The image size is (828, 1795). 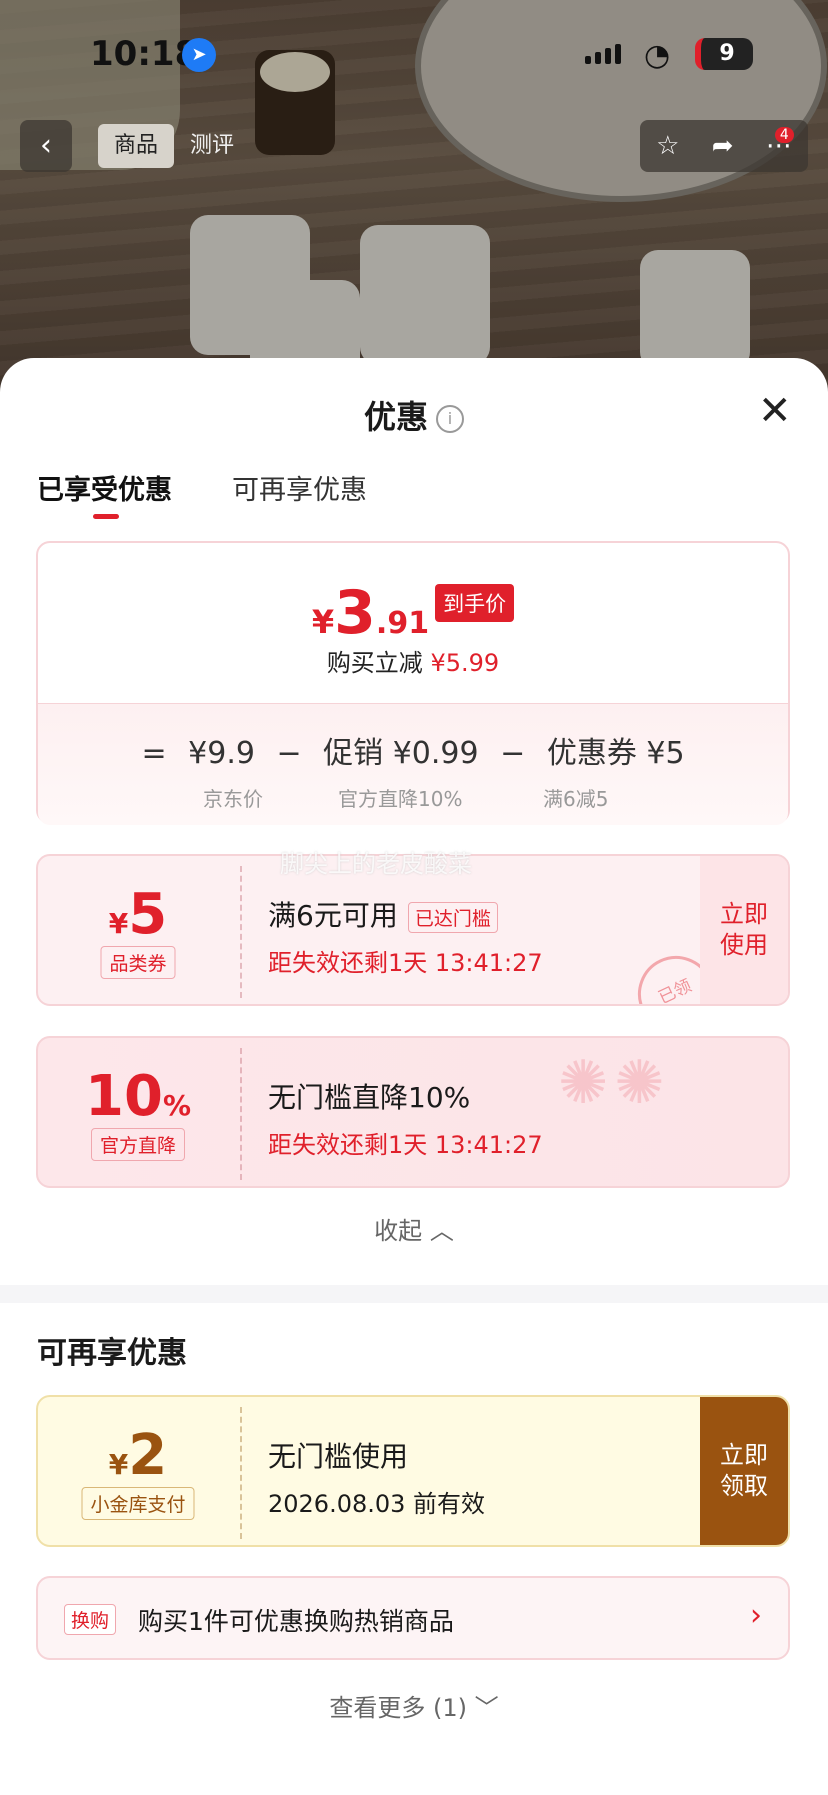 I want to click on more-icon: ⋯ 4, so click(x=780, y=144).